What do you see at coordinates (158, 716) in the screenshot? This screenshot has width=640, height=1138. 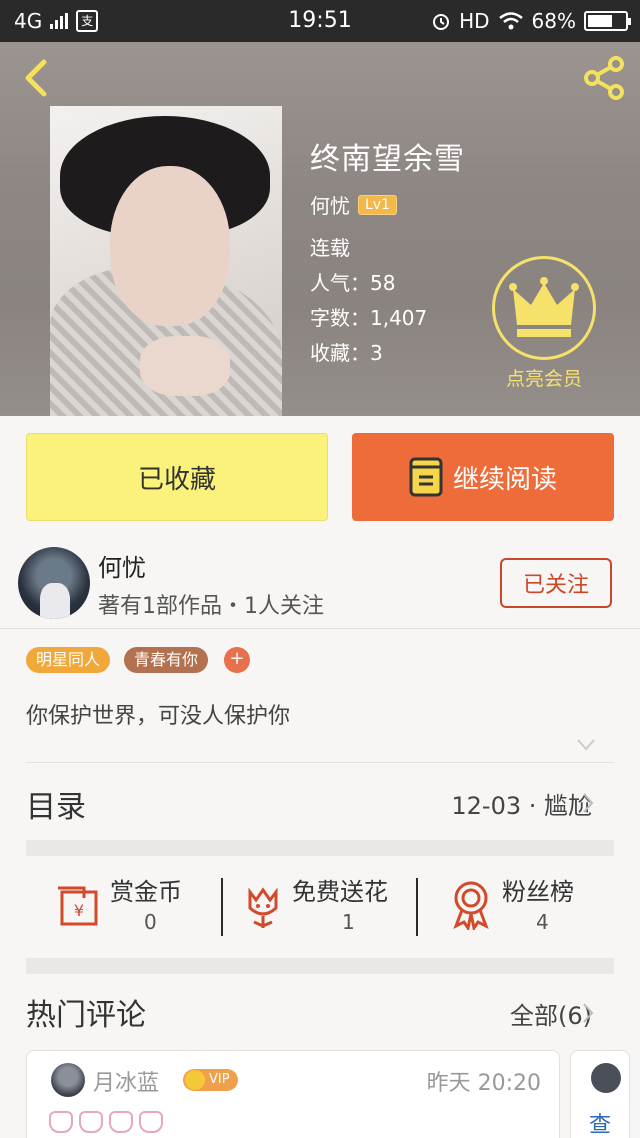 I see `book-intro: 你保护世界，可没人保护你` at bounding box center [158, 716].